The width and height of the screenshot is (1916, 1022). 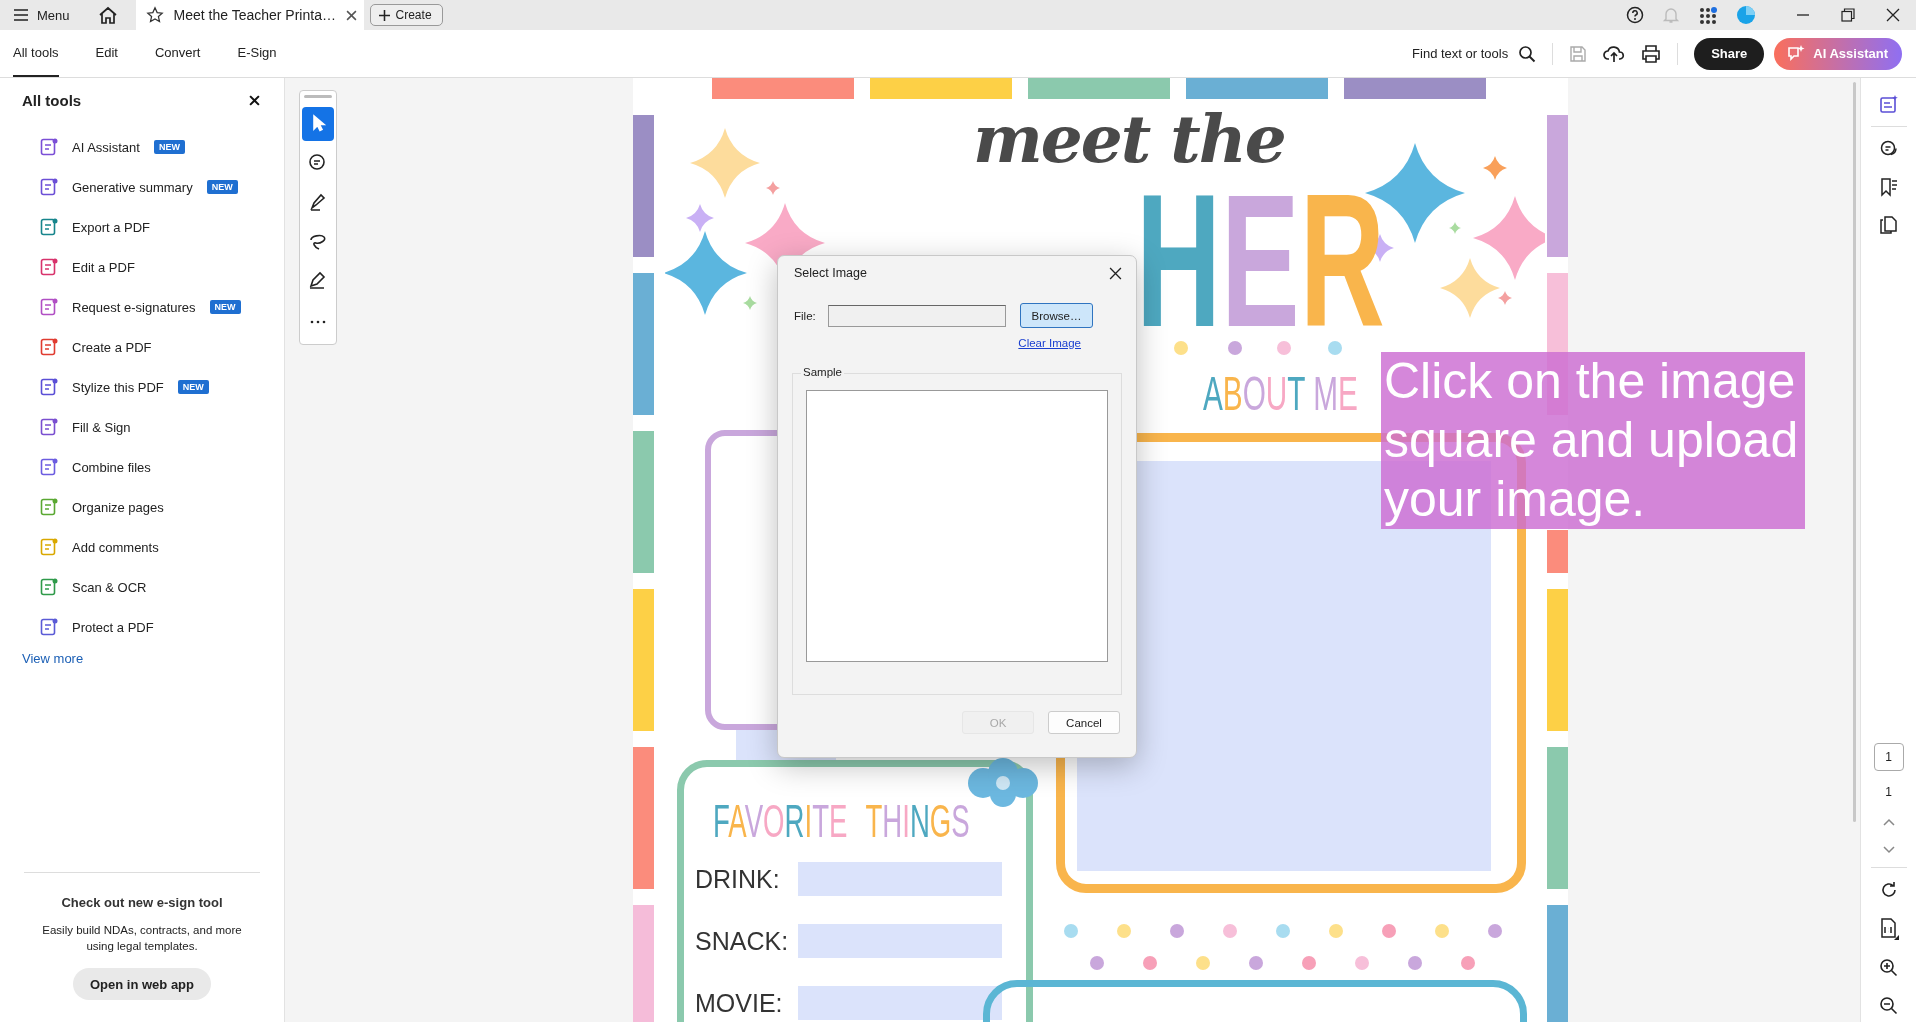 What do you see at coordinates (142, 938) in the screenshot?
I see `promo-text: Easily build NDAs, contracts, and more using legal templates.` at bounding box center [142, 938].